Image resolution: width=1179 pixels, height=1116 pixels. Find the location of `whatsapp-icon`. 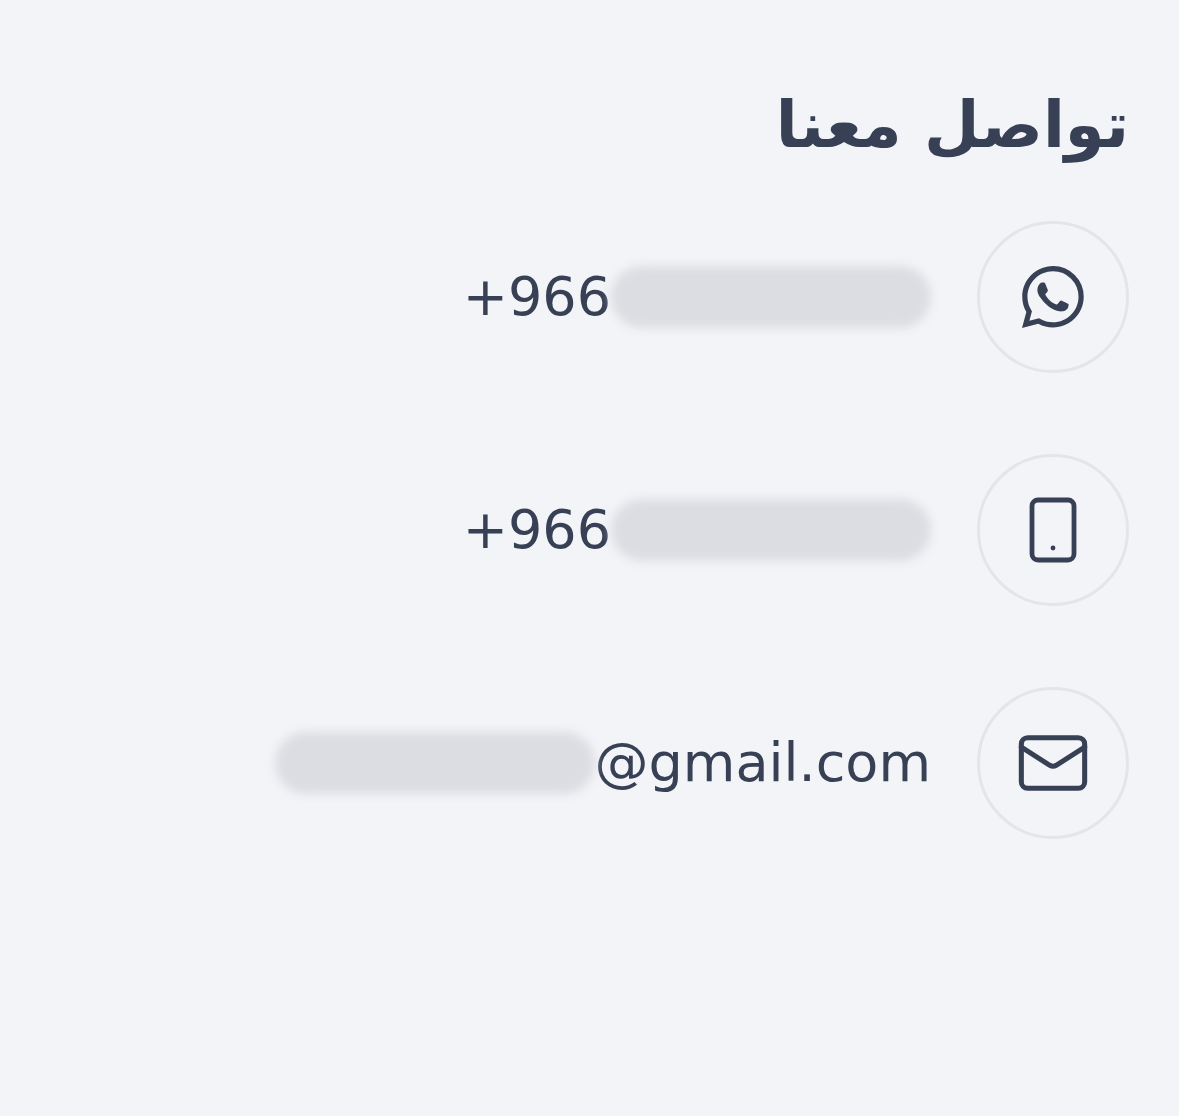

whatsapp-icon is located at coordinates (1053, 297).